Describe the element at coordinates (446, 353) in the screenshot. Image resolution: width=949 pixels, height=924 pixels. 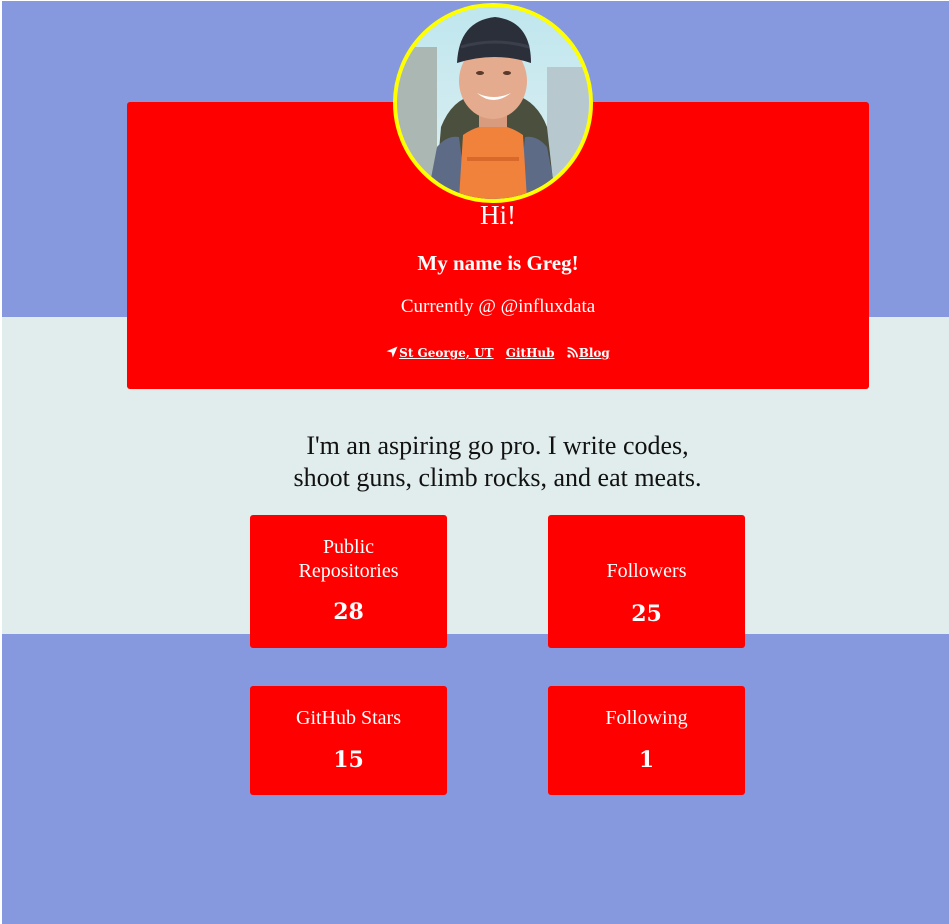
I see `location-label: St George, UT` at that location.